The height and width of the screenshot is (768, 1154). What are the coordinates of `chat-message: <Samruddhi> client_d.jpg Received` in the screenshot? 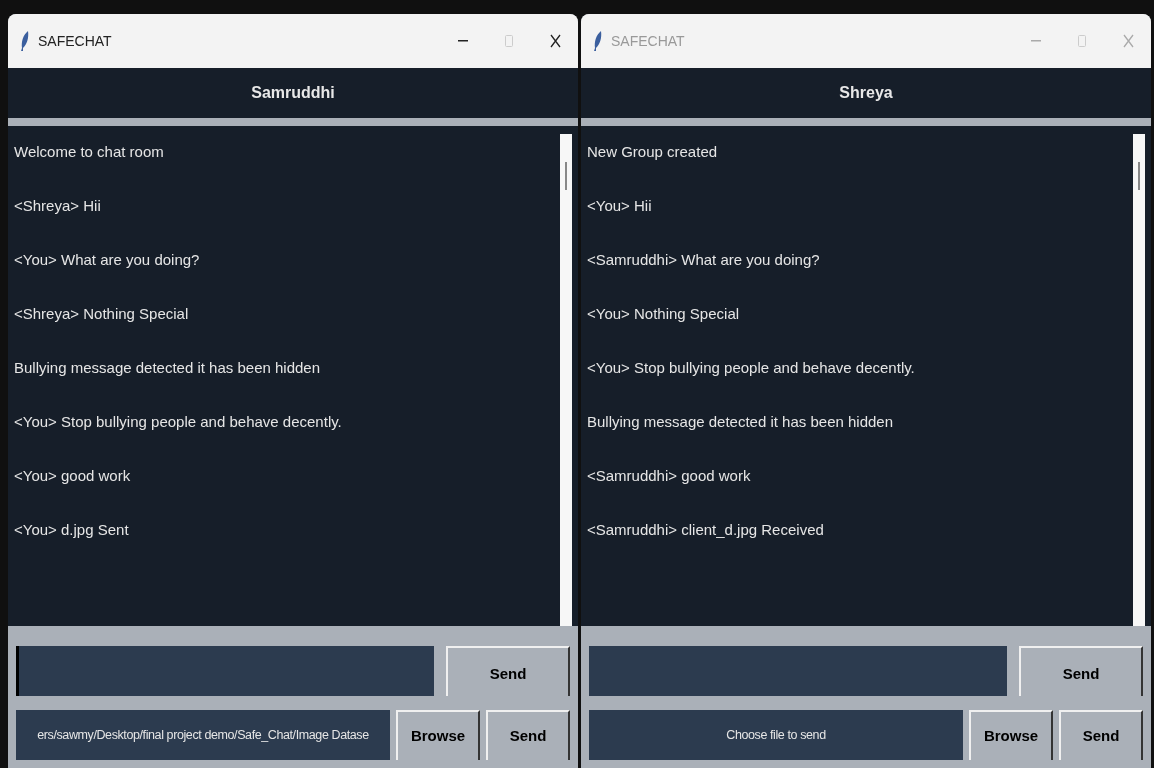 It's located at (706, 530).